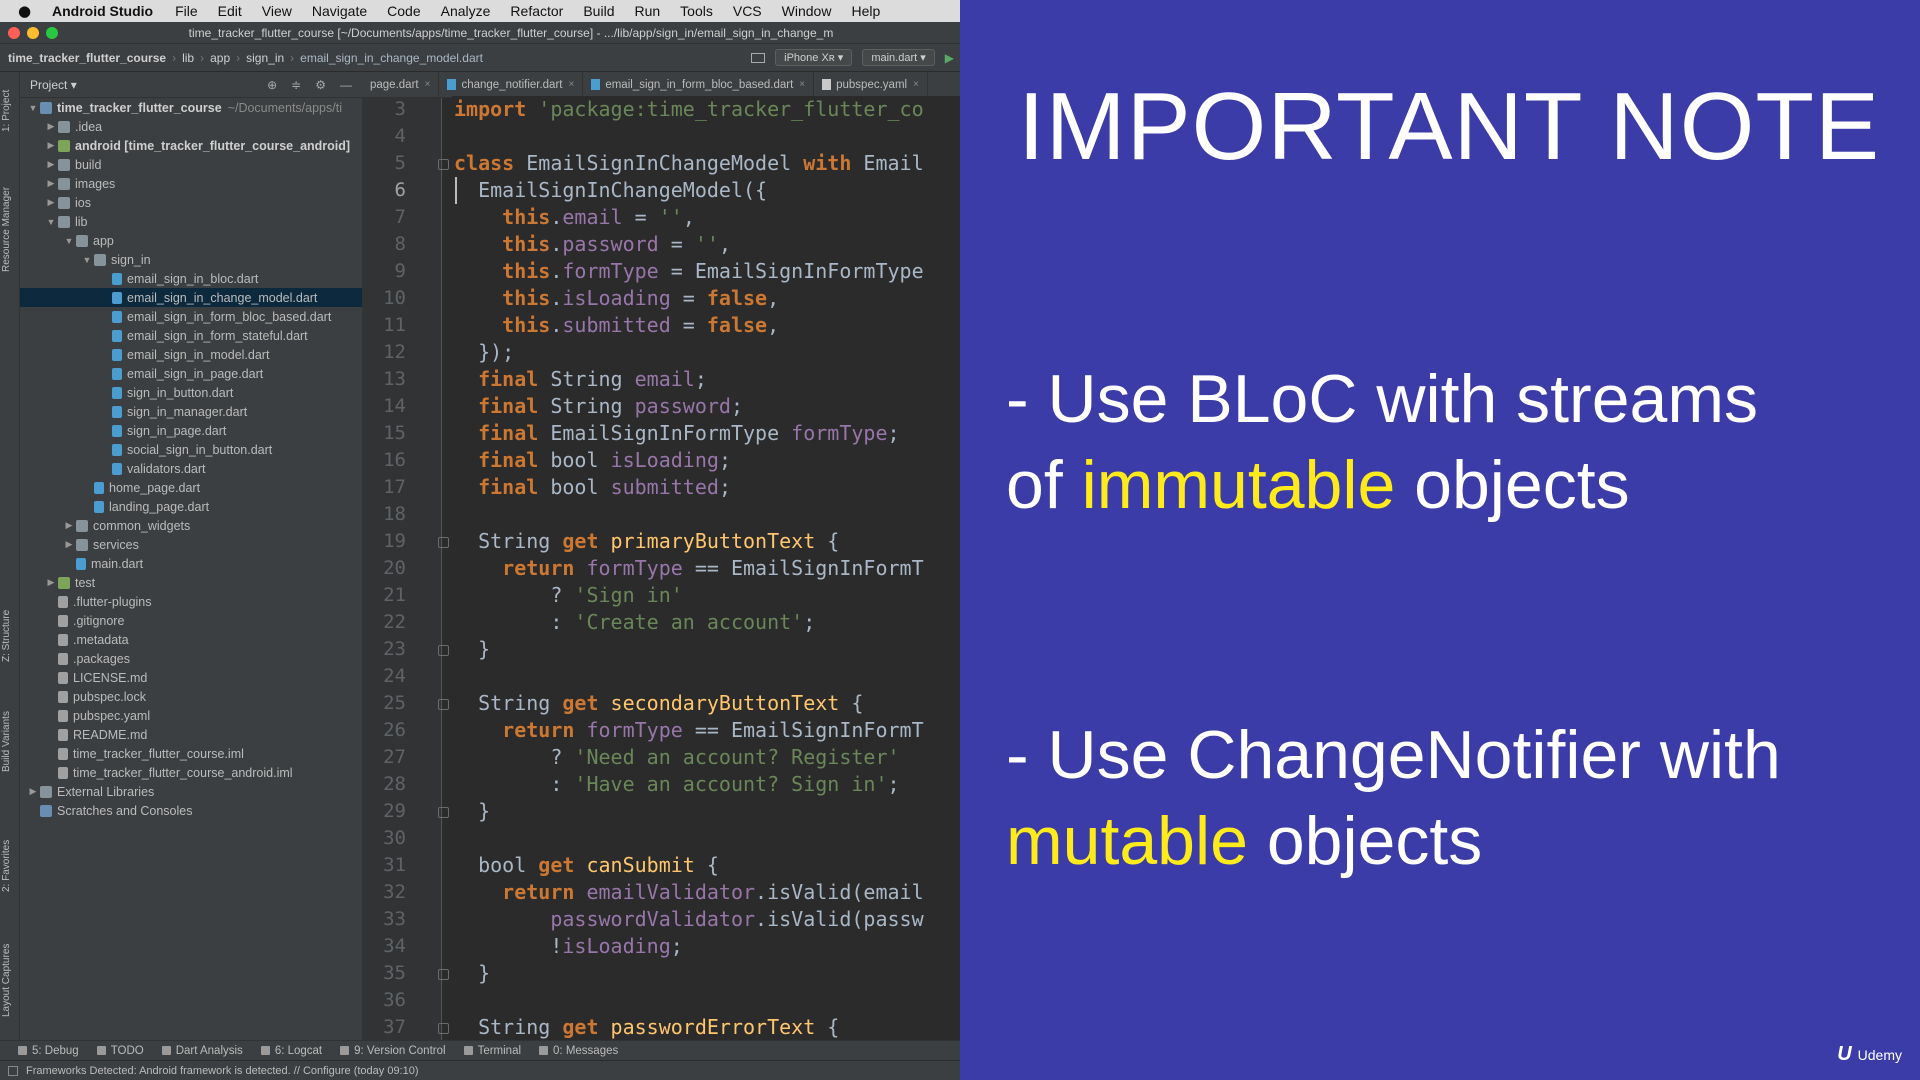 The height and width of the screenshot is (1080, 1920). What do you see at coordinates (191, 544) in the screenshot?
I see `tree-item: ▶ services` at bounding box center [191, 544].